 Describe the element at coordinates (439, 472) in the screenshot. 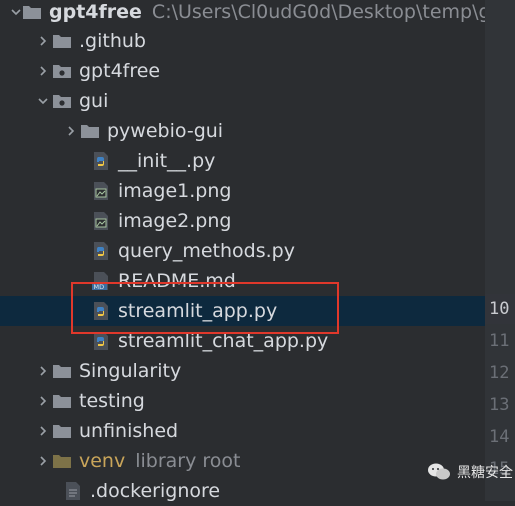

I see `wechat-icon` at that location.